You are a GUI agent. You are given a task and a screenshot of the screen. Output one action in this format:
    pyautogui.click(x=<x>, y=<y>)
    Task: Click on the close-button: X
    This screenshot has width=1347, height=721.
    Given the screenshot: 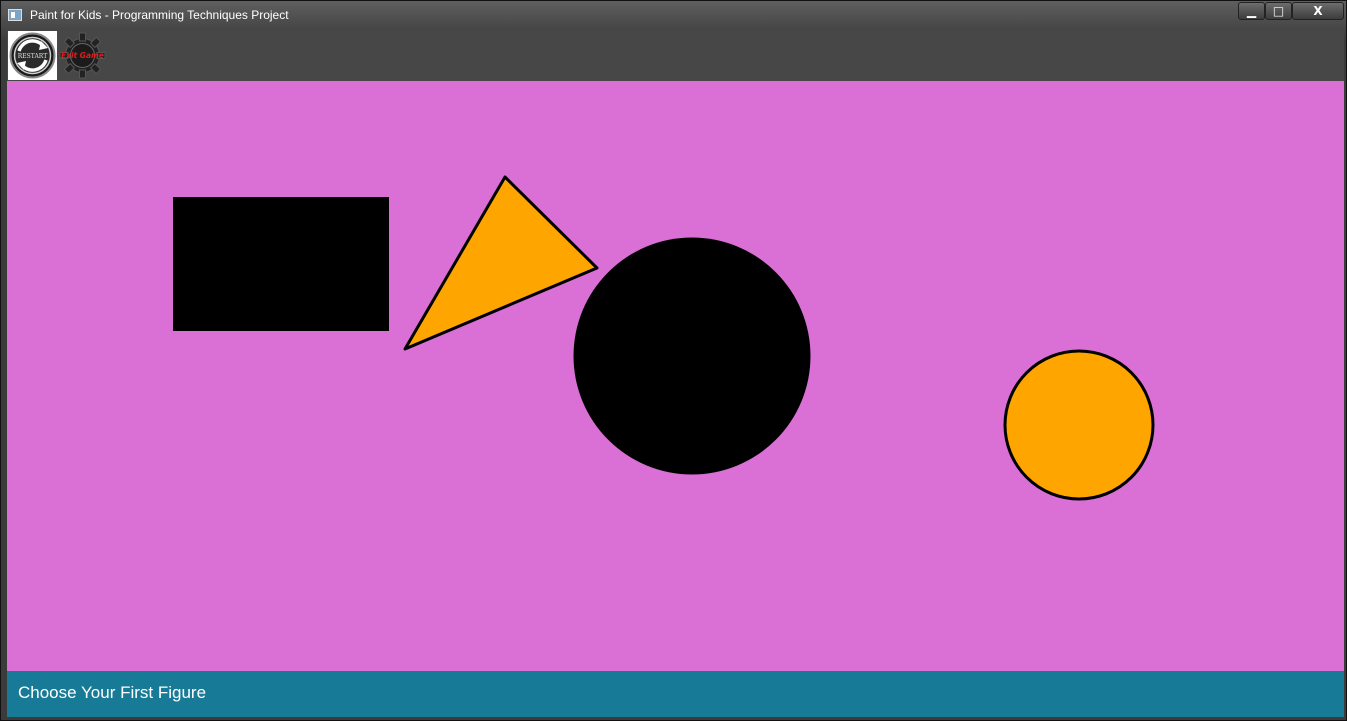 What is the action you would take?
    pyautogui.click(x=1318, y=11)
    